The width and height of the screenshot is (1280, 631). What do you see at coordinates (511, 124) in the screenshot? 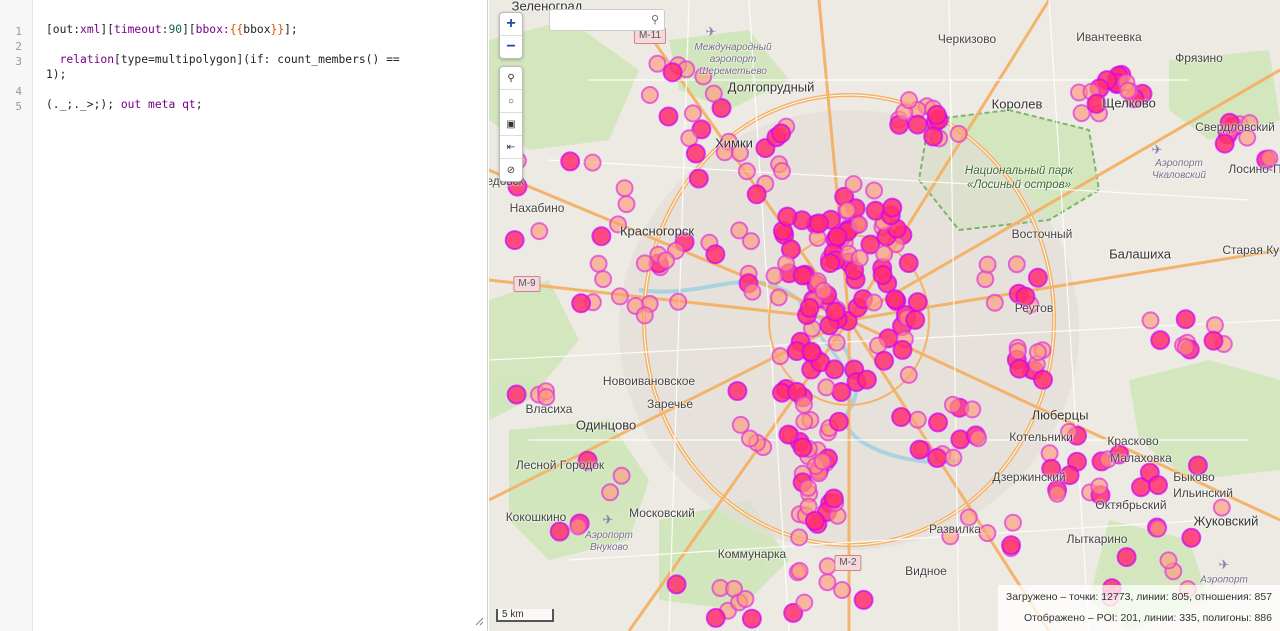
I see `image-export-icon: ▣` at bounding box center [511, 124].